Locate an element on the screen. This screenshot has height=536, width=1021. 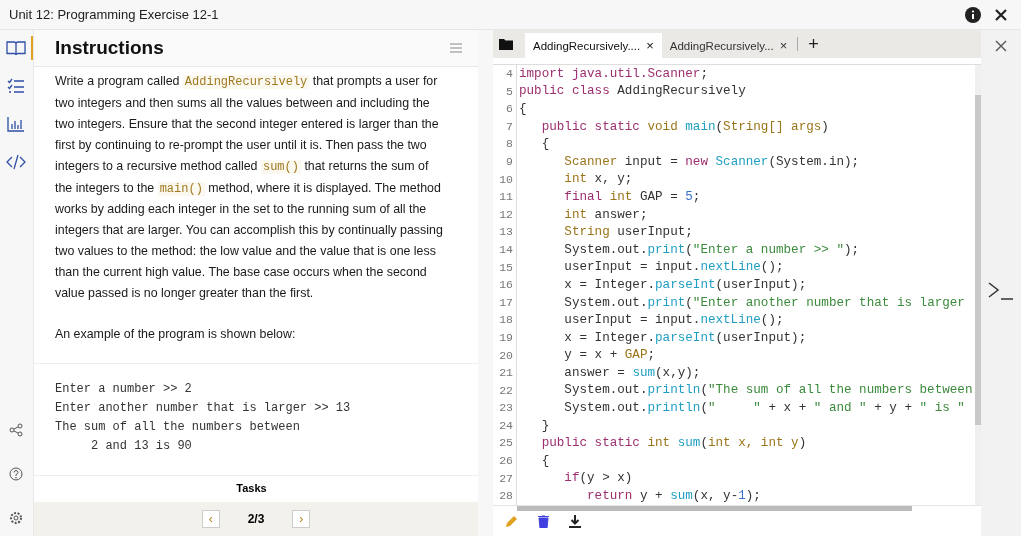
checklist-icon is located at coordinates (15, 86).